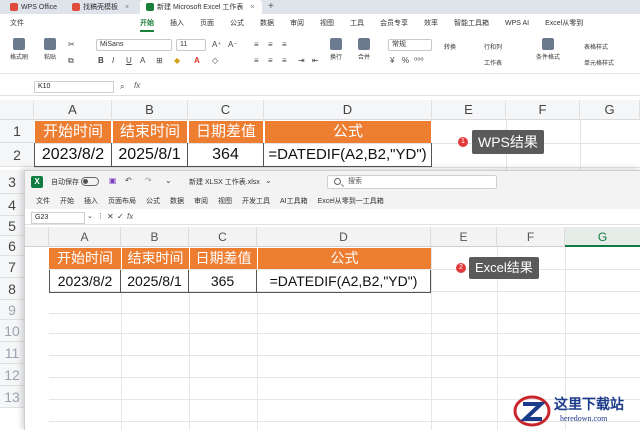 The image size is (640, 430). What do you see at coordinates (471, 24) in the screenshot?
I see `menu-smart-toolbox: 智能工具箱` at bounding box center [471, 24].